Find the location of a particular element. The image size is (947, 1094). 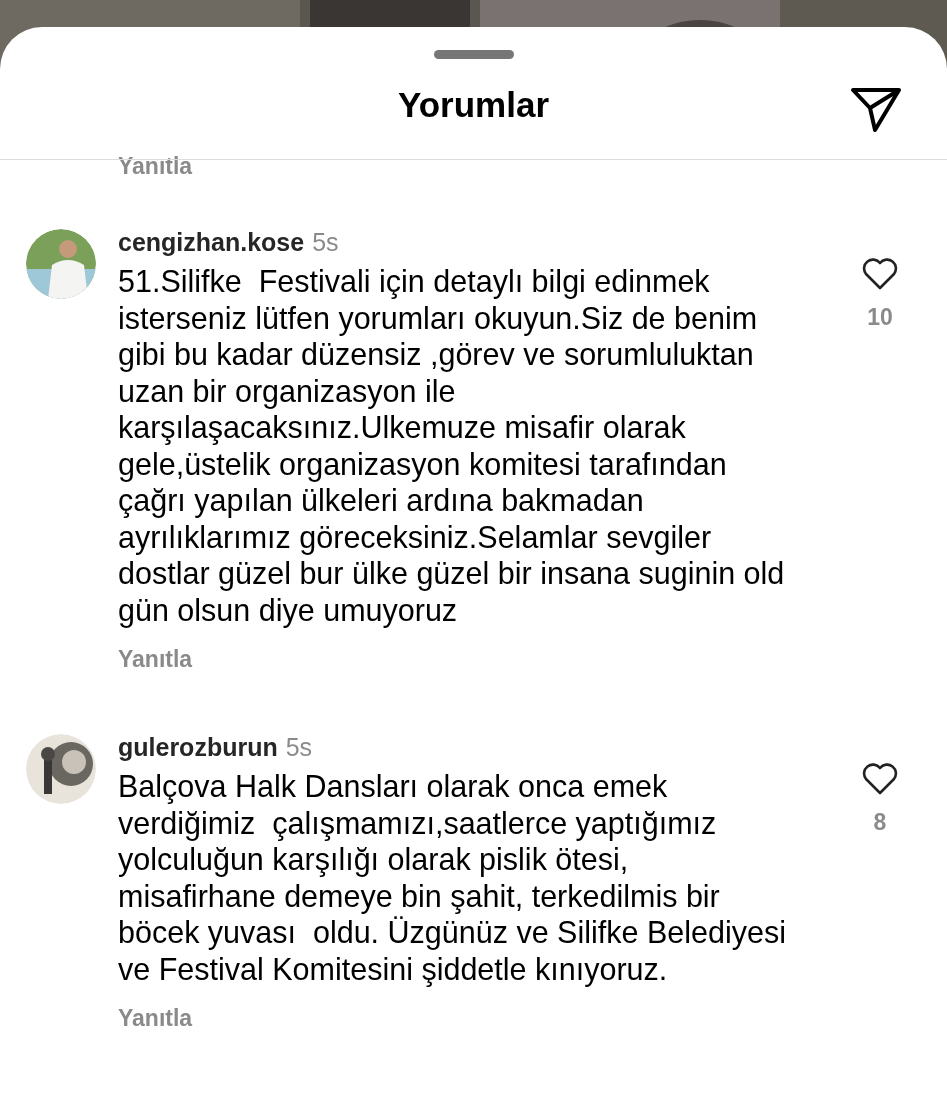

username: cengizhan.kose is located at coordinates (211, 242).